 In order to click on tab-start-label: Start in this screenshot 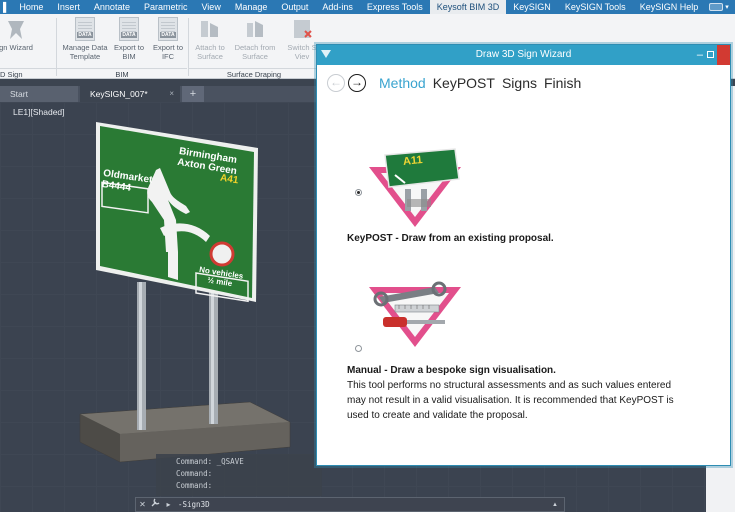, I will do `click(19, 94)`.